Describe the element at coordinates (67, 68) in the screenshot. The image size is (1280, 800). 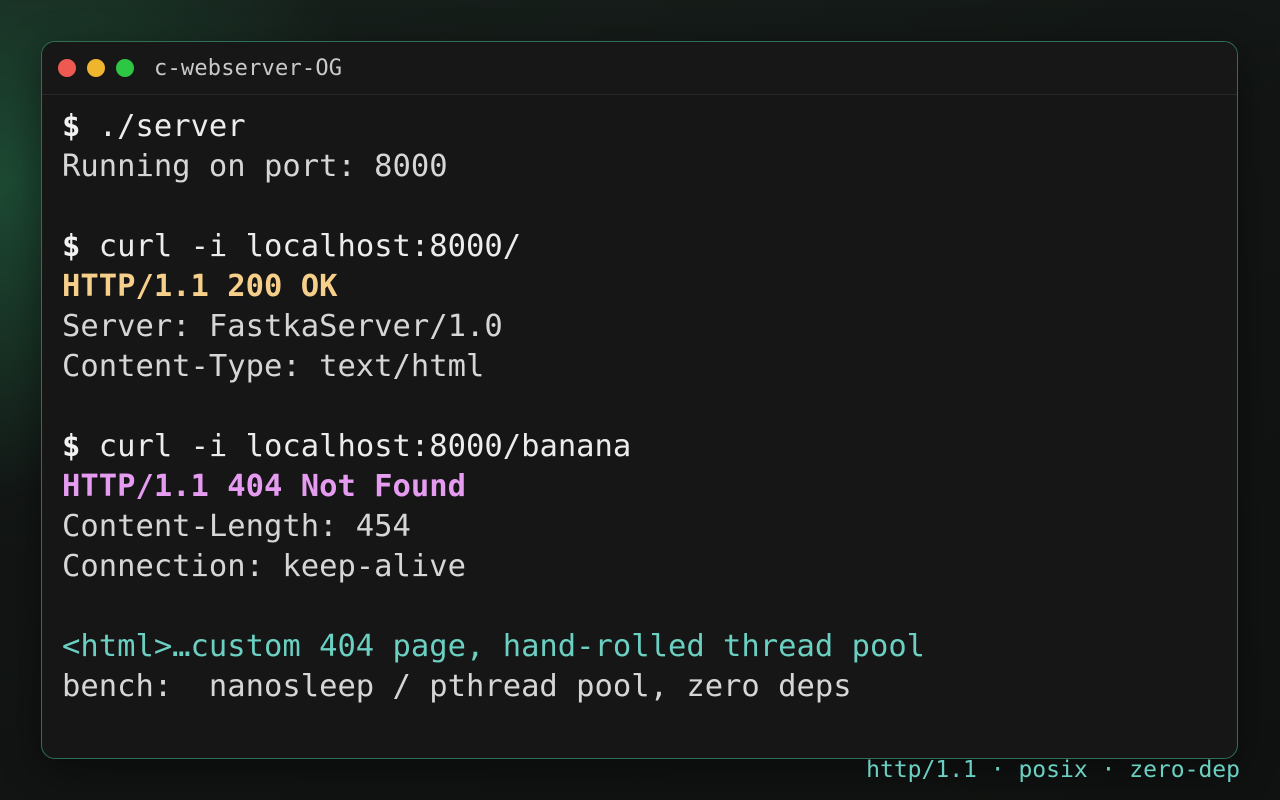
I see `close-window-button` at that location.